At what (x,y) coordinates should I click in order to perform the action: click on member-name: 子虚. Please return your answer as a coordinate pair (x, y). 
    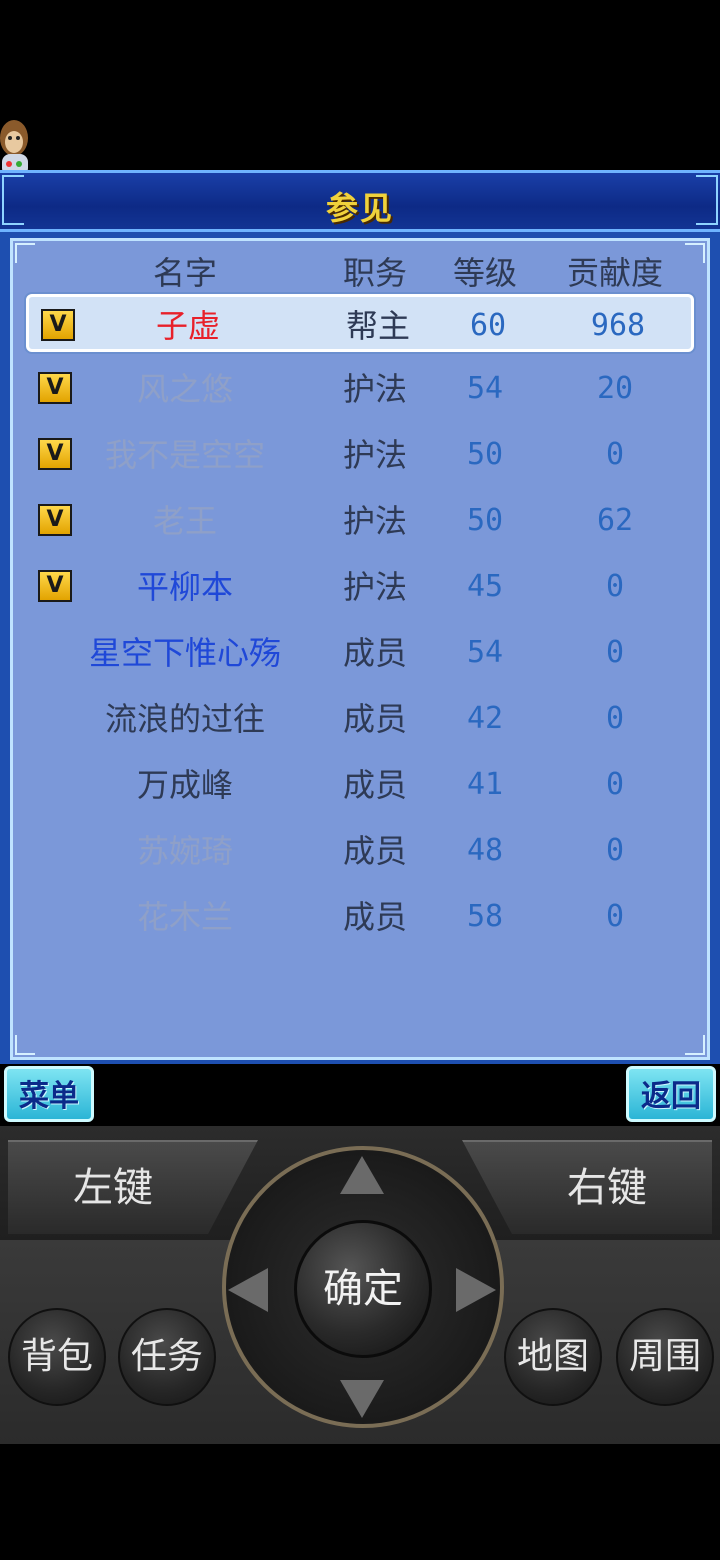
    Looking at the image, I should click on (187, 326).